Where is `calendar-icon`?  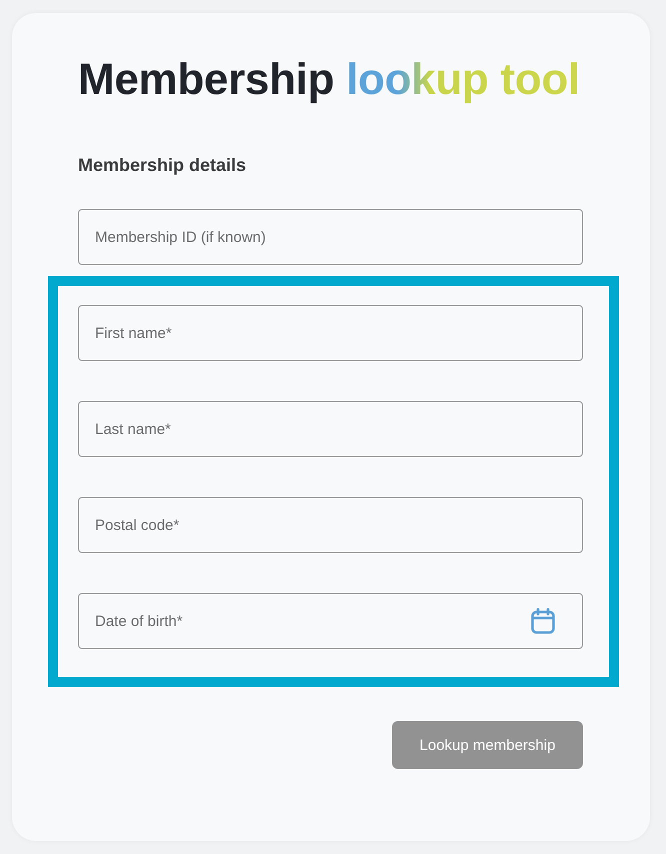 calendar-icon is located at coordinates (543, 621).